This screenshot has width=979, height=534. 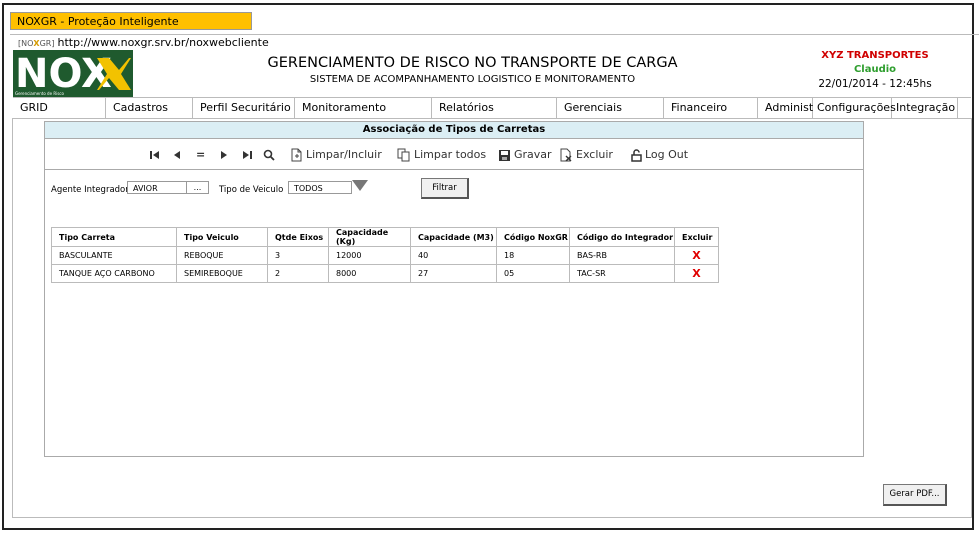 What do you see at coordinates (59, 108) in the screenshot?
I see `menu-grid: GRID` at bounding box center [59, 108].